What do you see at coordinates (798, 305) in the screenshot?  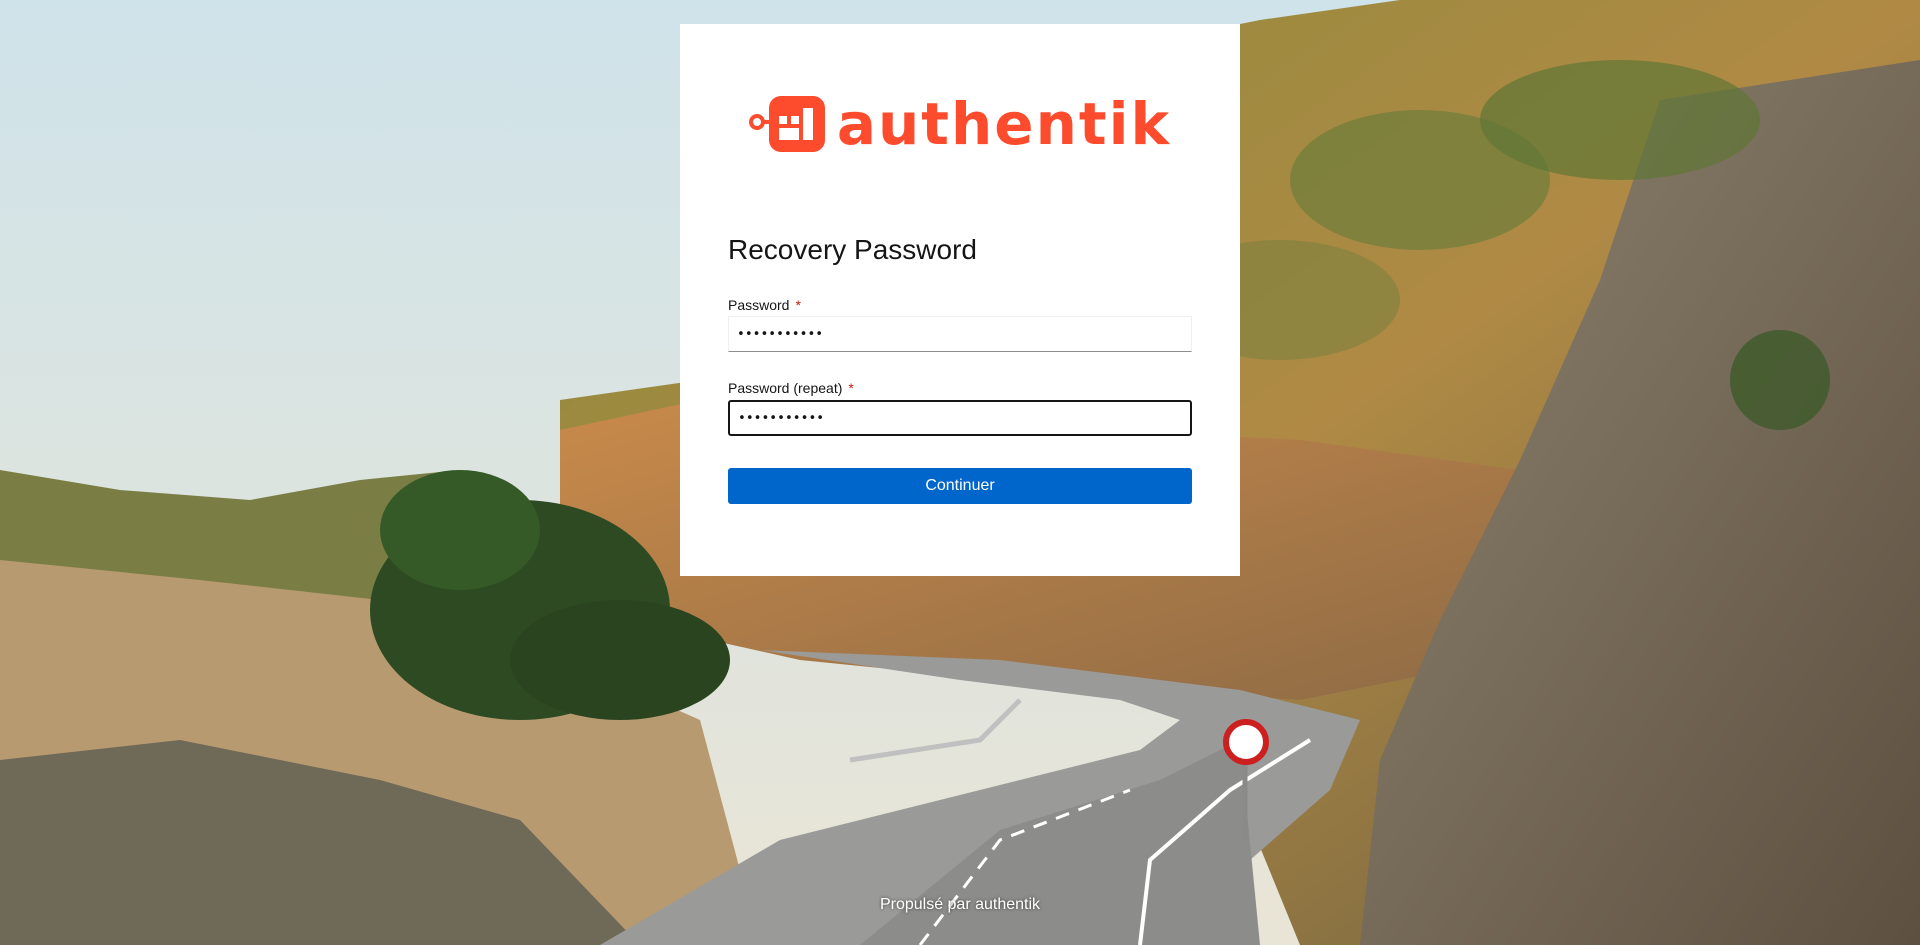 I see `password-required-marker: *` at bounding box center [798, 305].